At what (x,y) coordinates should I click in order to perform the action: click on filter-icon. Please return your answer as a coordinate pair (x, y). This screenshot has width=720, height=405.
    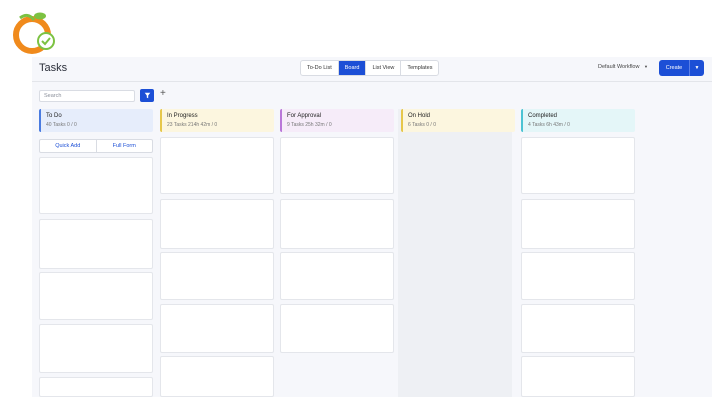
    Looking at the image, I should click on (147, 95).